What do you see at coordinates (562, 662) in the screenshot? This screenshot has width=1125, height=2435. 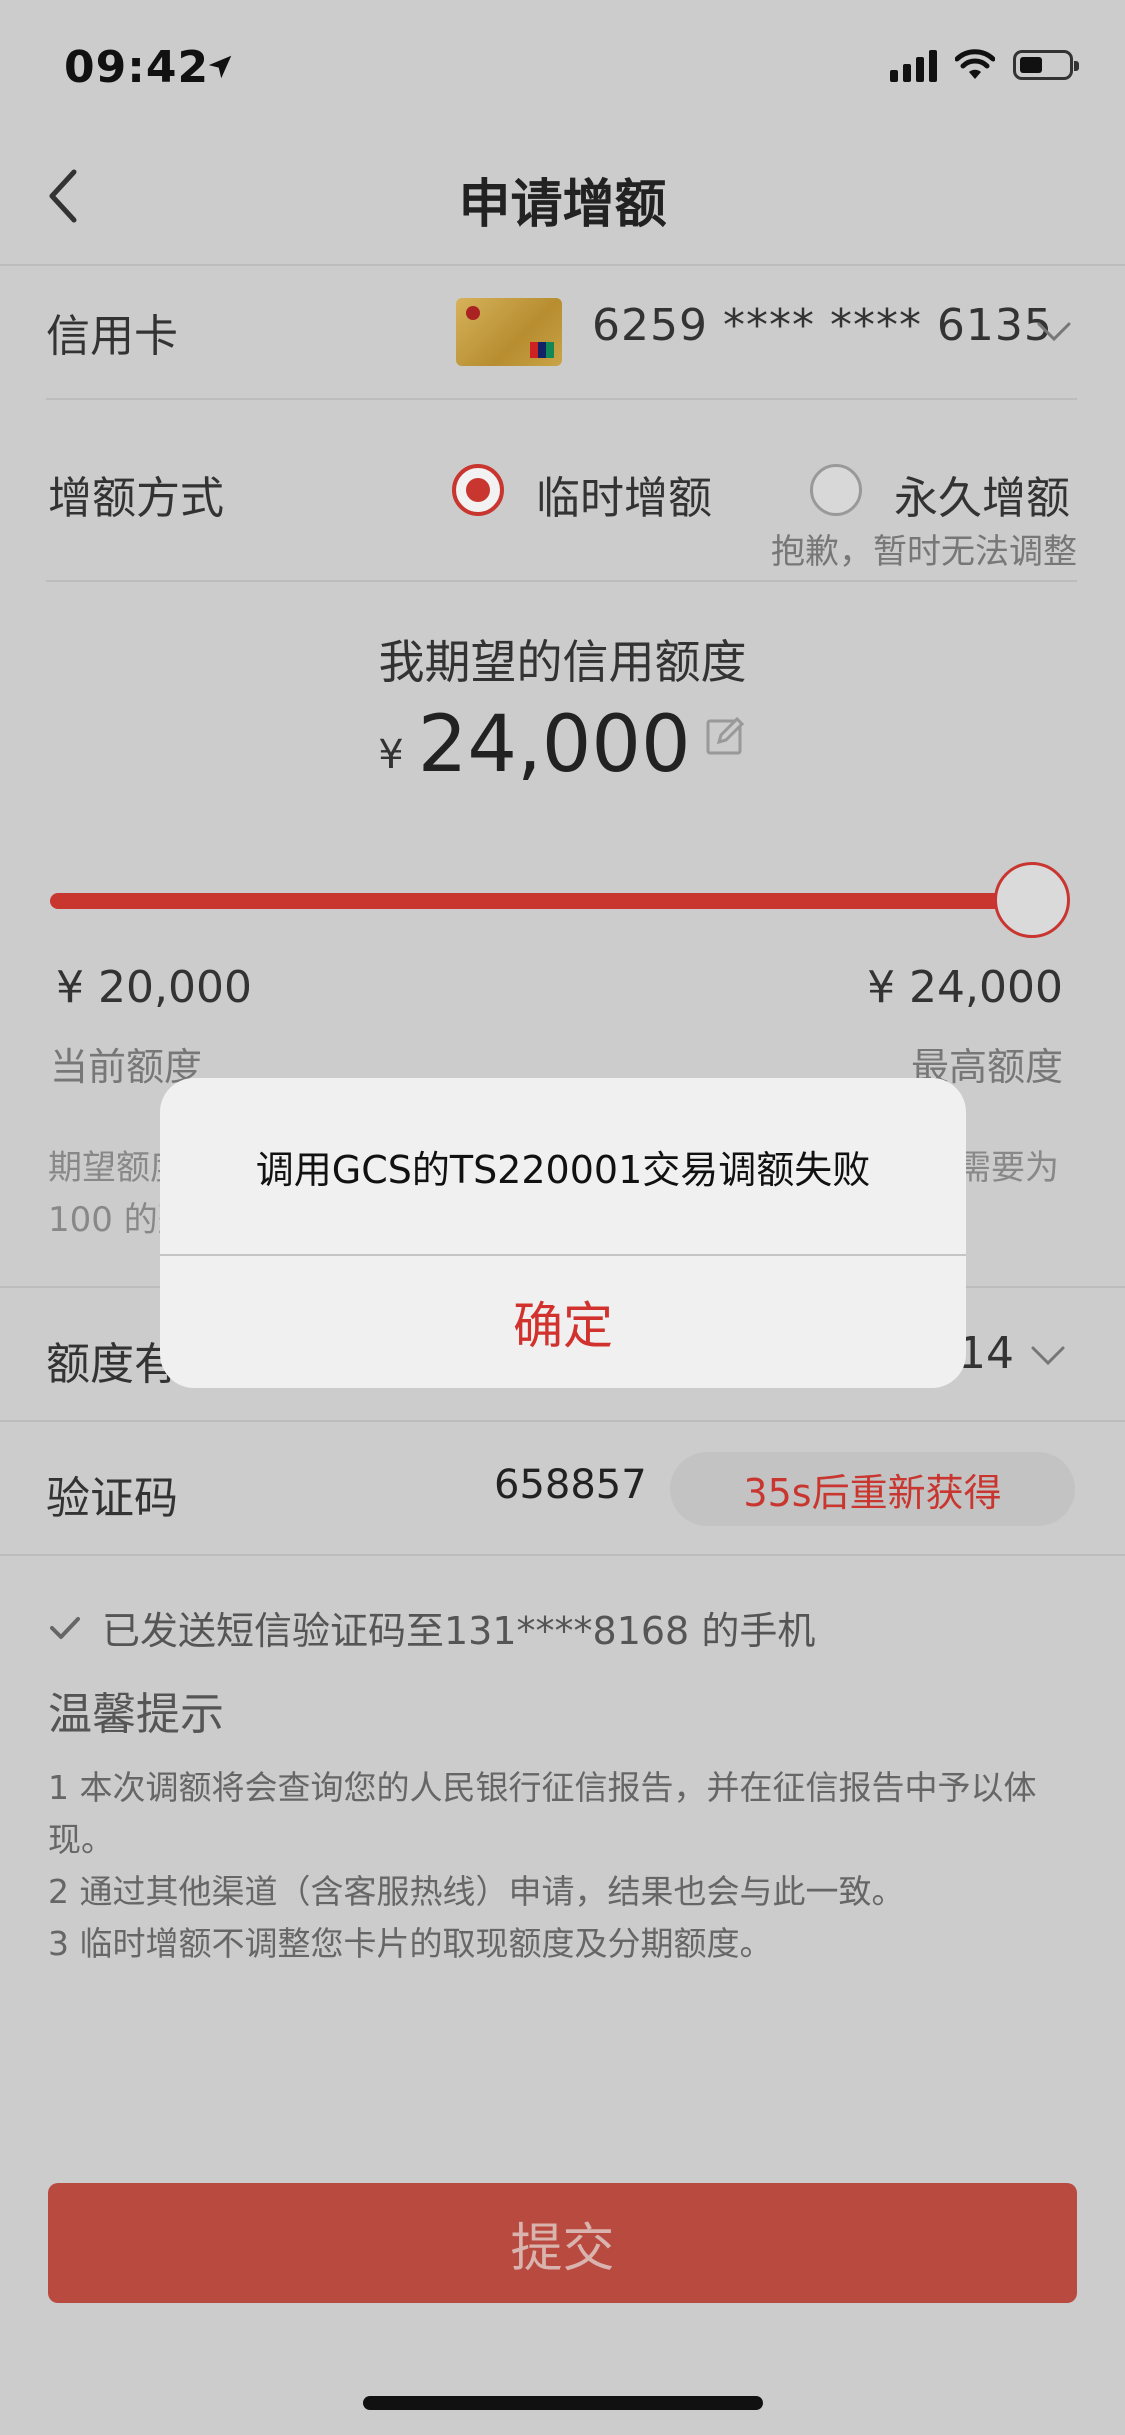 I see `expected-limit-title: 我期望的信用额度` at bounding box center [562, 662].